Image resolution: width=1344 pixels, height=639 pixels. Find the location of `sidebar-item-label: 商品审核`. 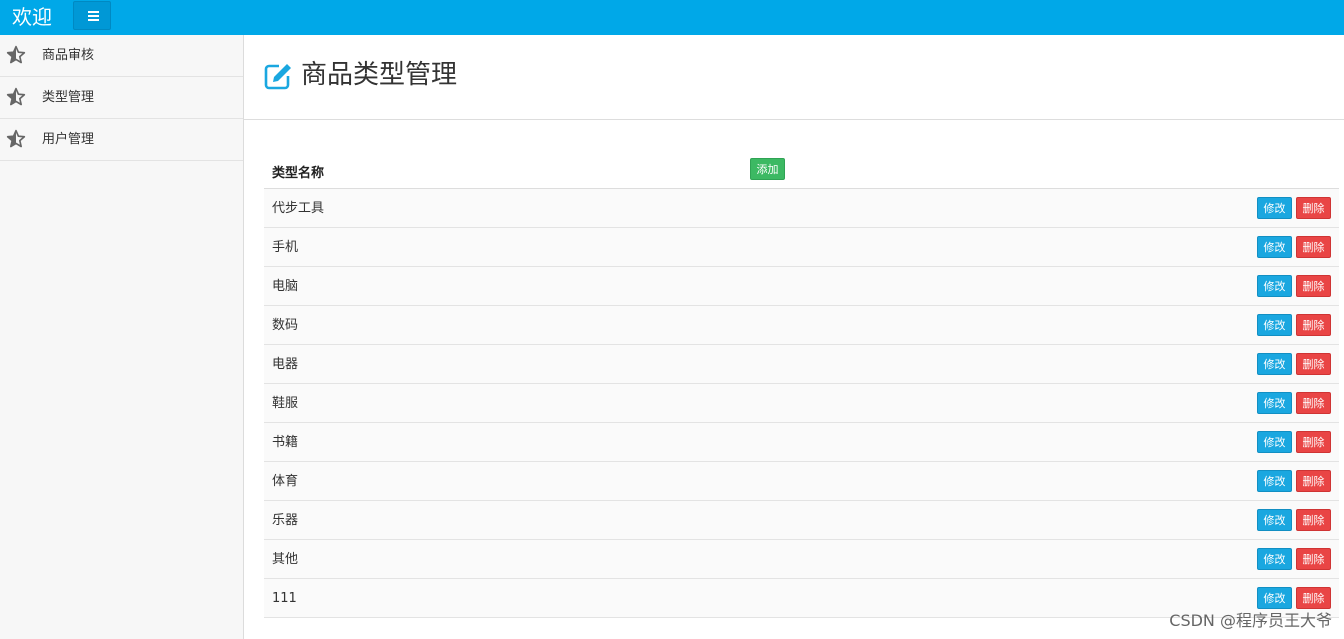

sidebar-item-label: 商品审核 is located at coordinates (68, 55).